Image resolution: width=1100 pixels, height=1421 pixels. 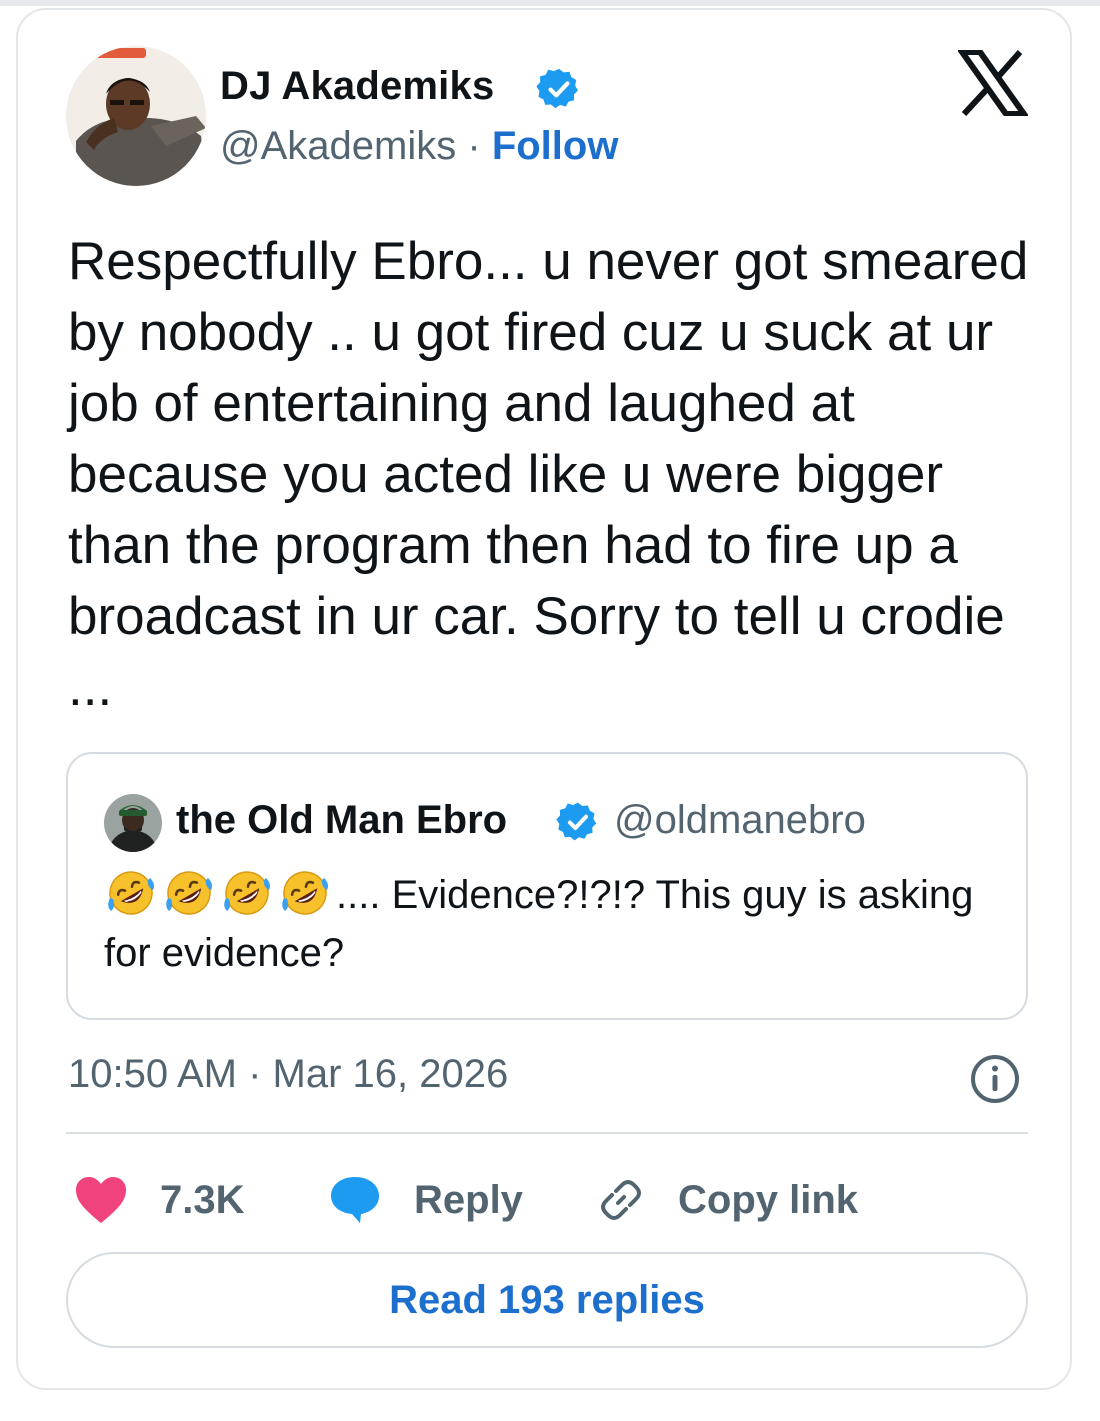 I want to click on reply-label: Reply, so click(x=468, y=1199).